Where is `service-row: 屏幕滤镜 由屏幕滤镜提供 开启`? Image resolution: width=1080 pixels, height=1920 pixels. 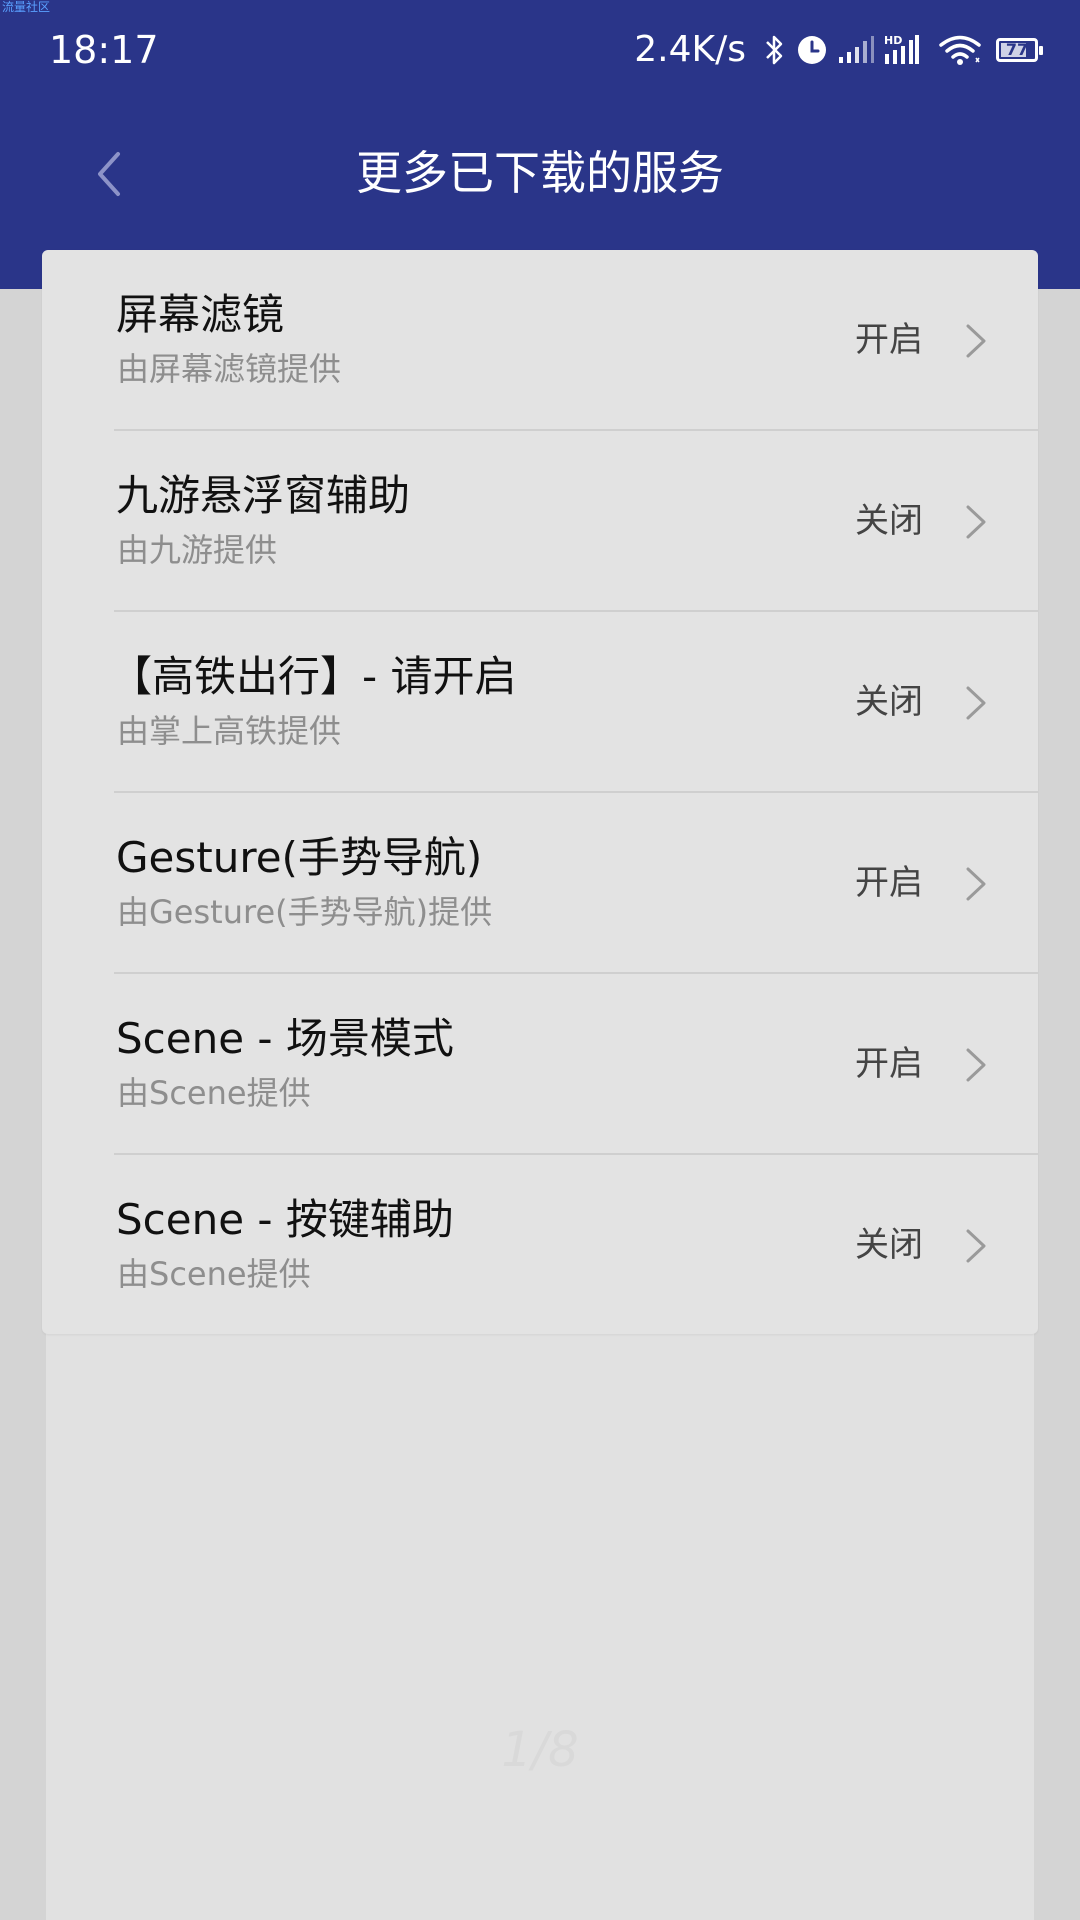 service-row: 屏幕滤镜 由屏幕滤镜提供 开启 is located at coordinates (540, 340).